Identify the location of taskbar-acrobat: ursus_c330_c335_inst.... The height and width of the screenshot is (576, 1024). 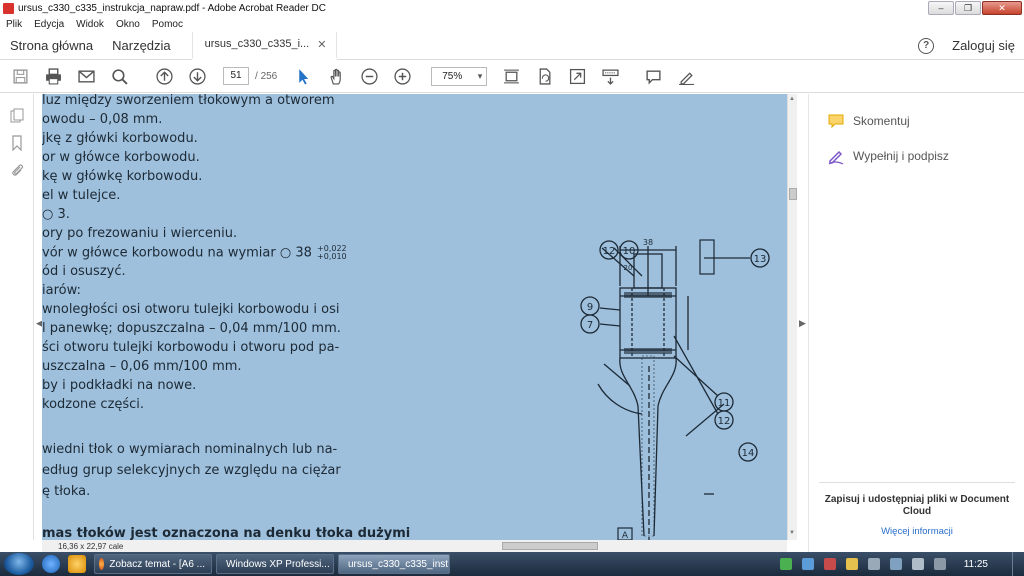
(394, 564).